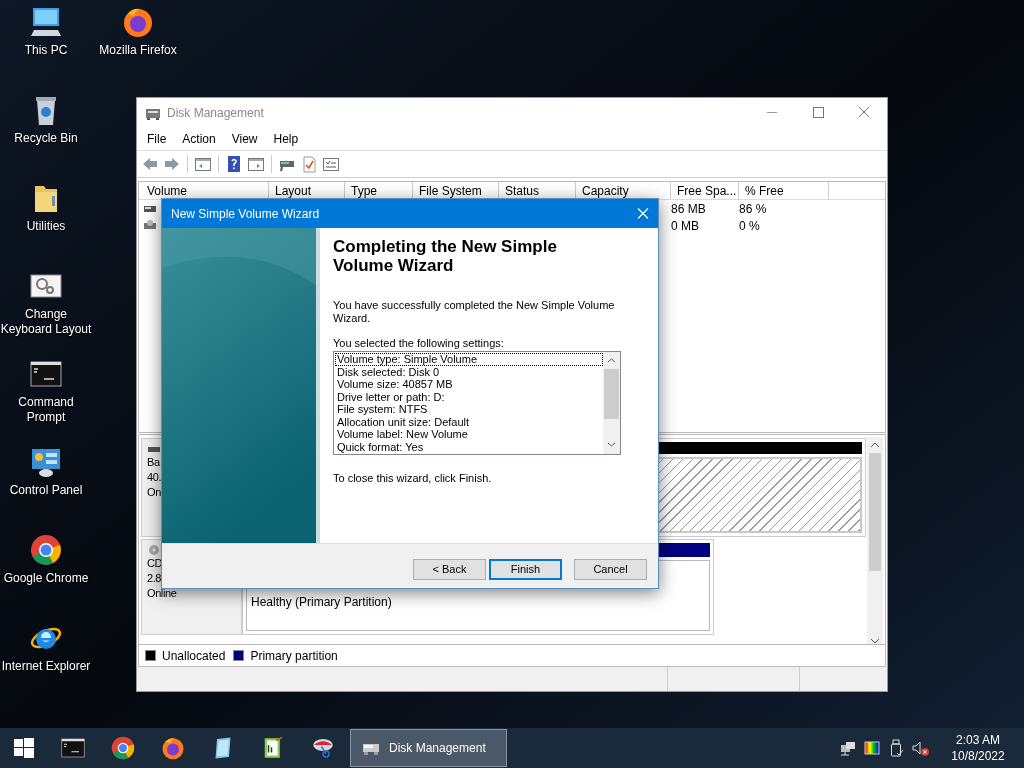 The height and width of the screenshot is (768, 1024). I want to click on partition-status: Healthy (Primary Partition), so click(321, 602).